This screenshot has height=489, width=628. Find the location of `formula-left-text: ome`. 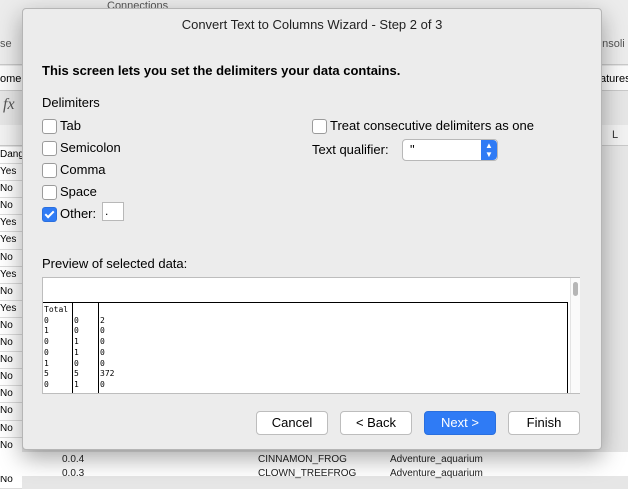

formula-left-text: ome is located at coordinates (11, 79).